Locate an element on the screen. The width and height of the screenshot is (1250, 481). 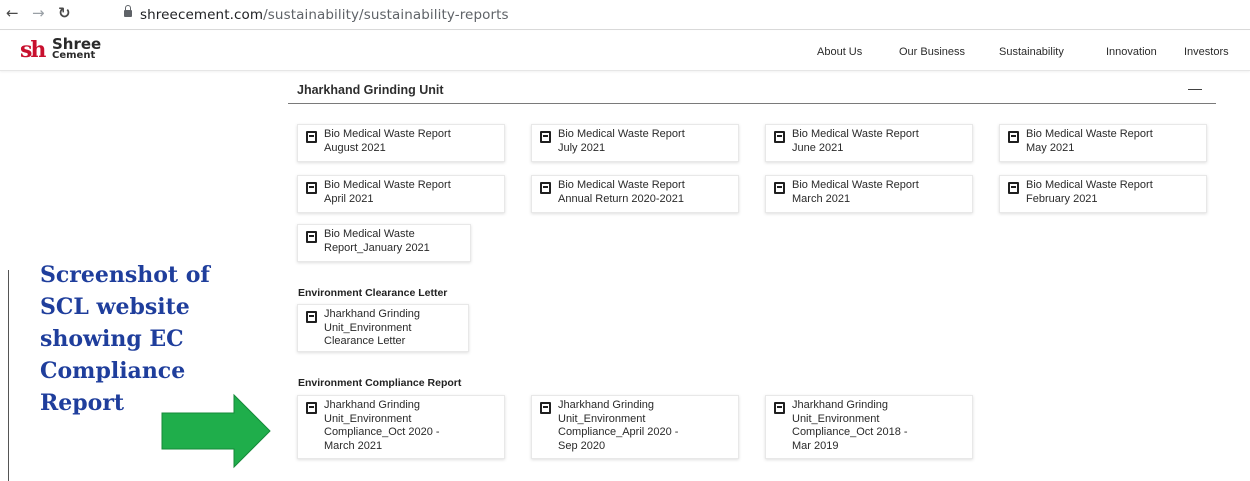
report-card: Bio Medical Waste Report_January 2021 is located at coordinates (384, 243).